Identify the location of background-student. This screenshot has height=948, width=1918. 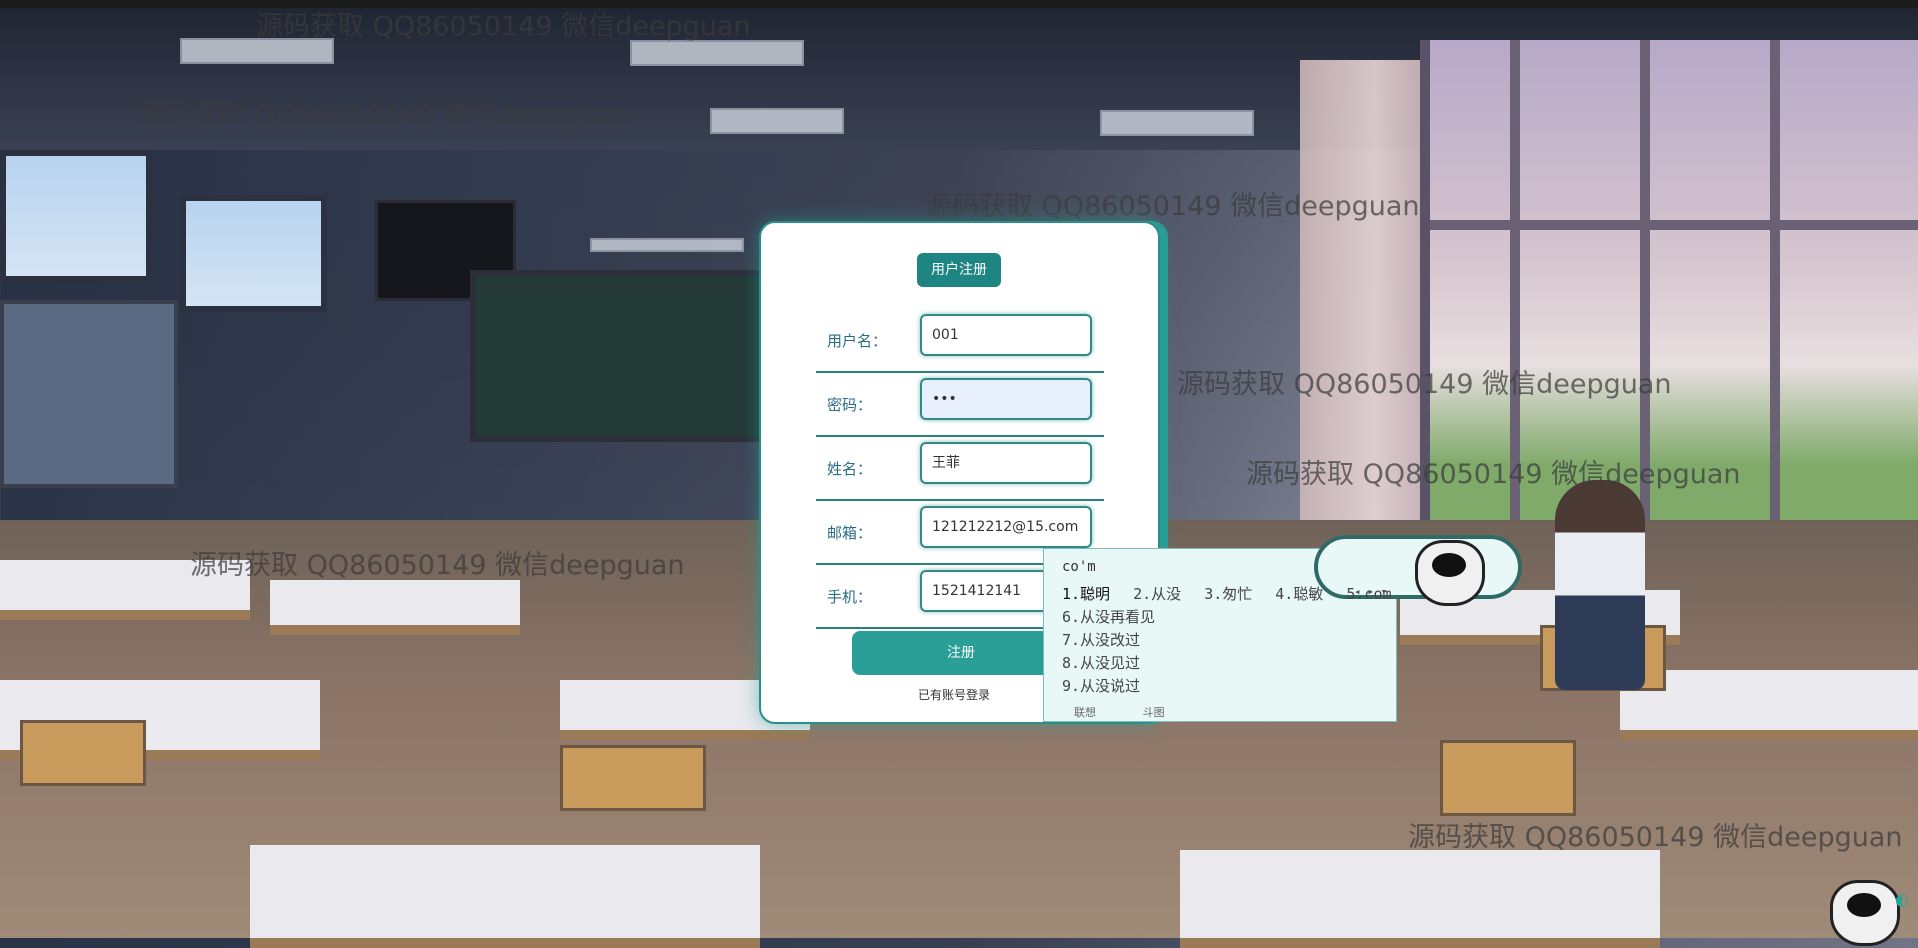
(1600, 585).